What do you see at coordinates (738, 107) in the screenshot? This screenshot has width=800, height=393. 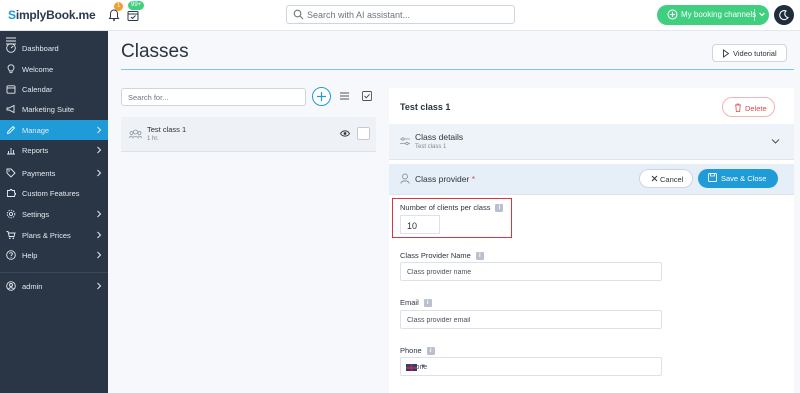 I see `trash-icon` at bounding box center [738, 107].